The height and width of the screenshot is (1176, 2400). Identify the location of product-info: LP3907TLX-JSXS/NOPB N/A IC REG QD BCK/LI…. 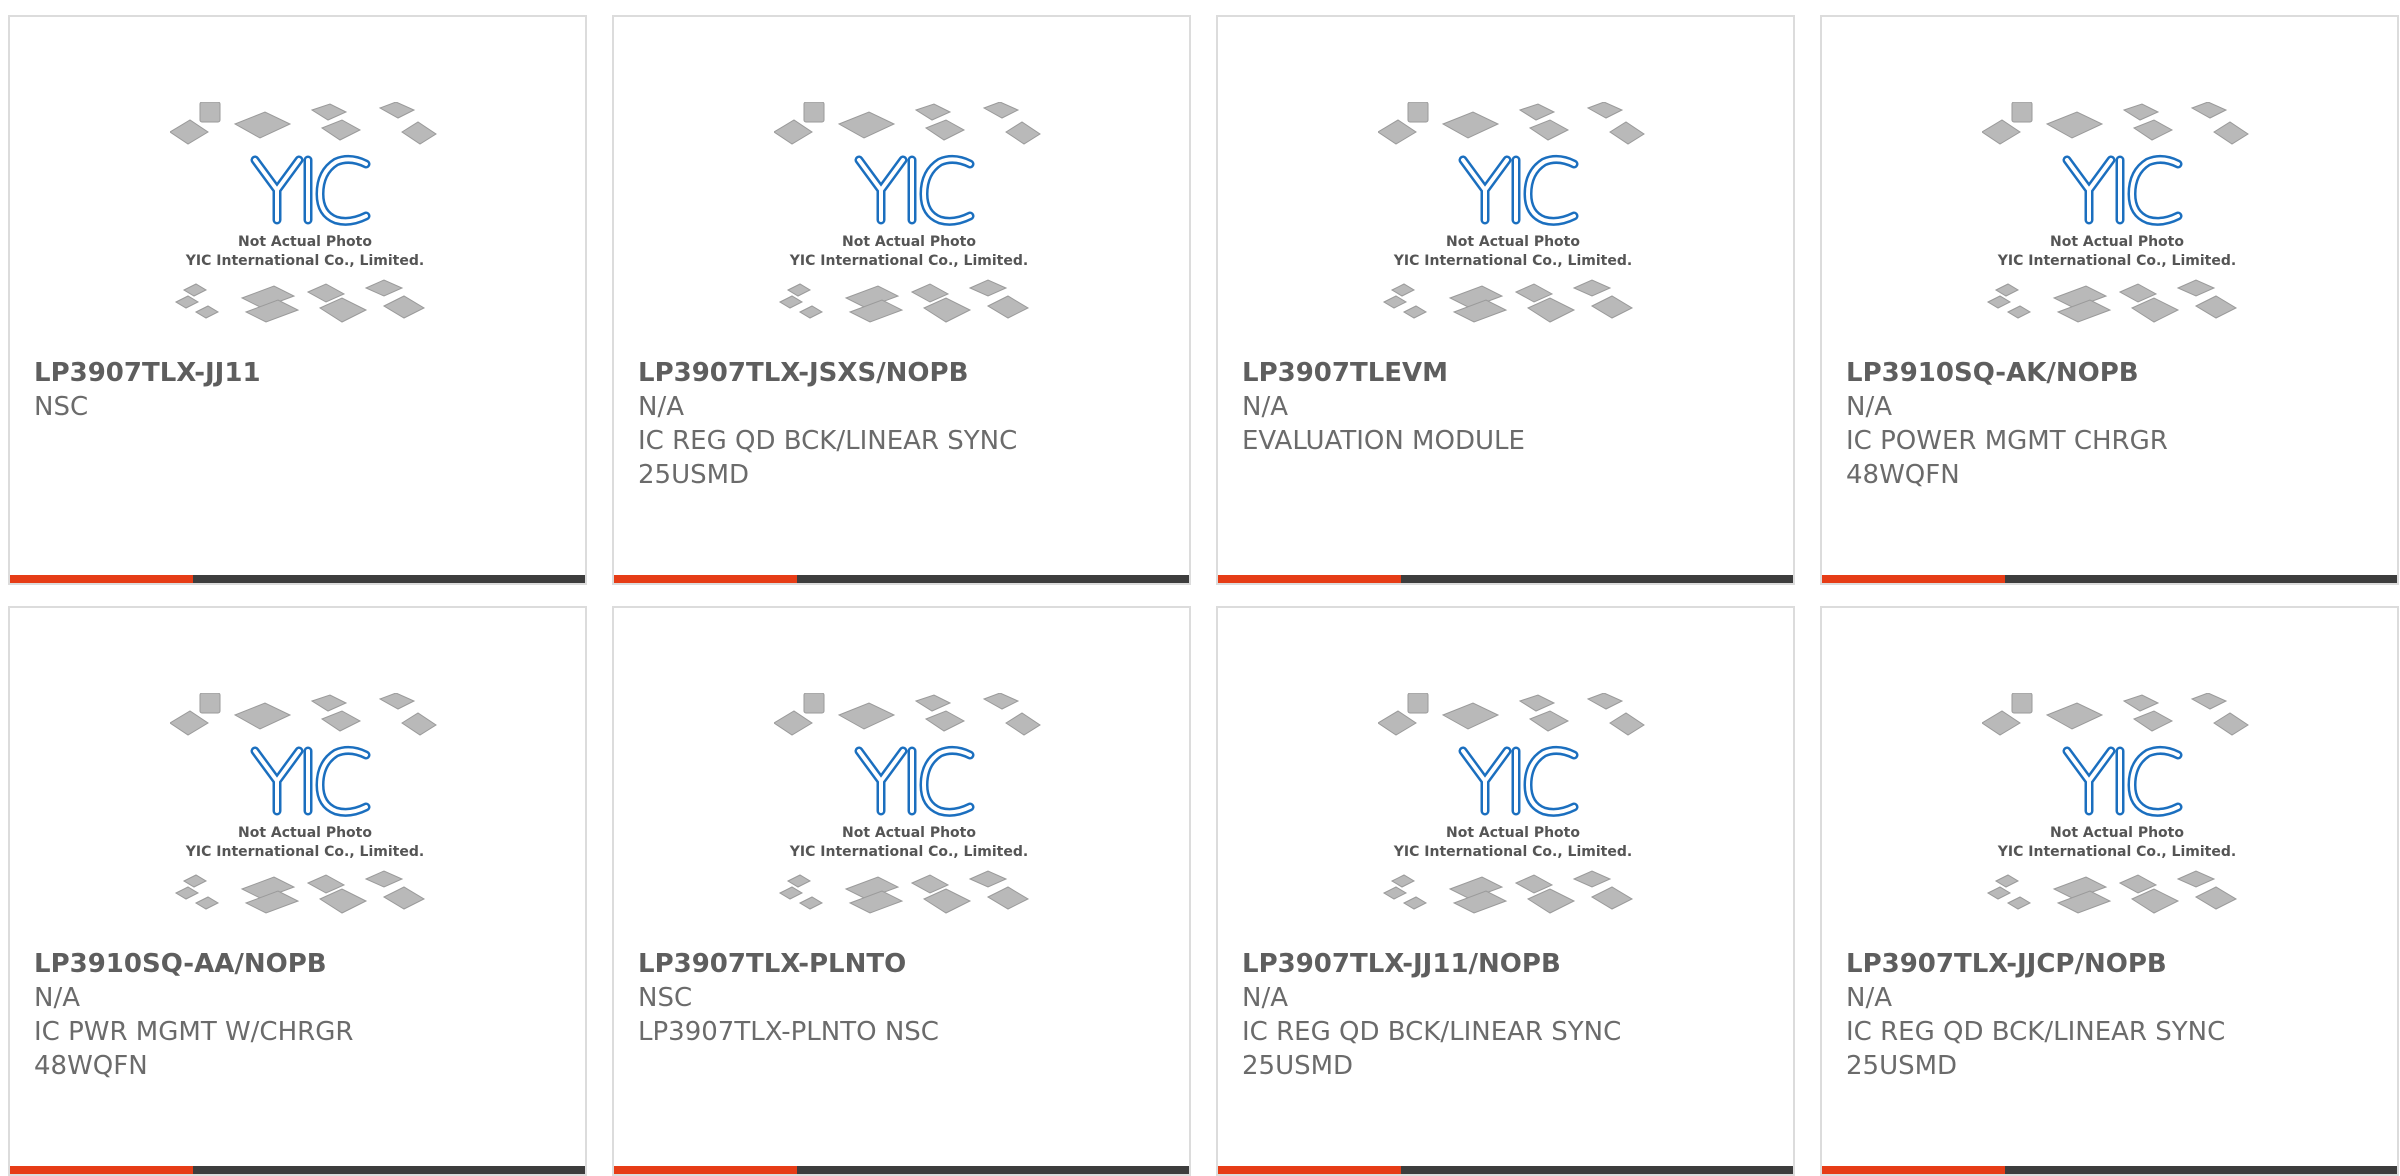
(903, 424).